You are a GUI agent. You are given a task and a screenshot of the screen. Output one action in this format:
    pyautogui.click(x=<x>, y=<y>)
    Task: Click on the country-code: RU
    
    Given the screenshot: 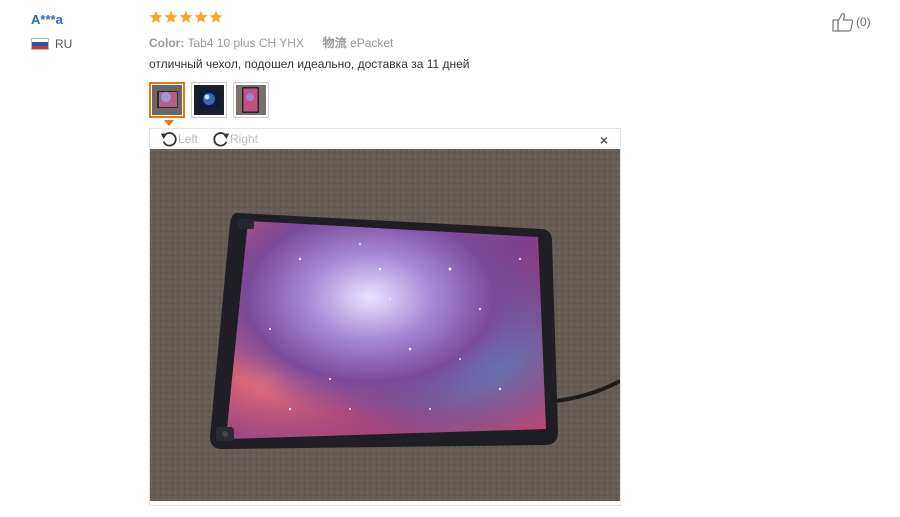 What is the action you would take?
    pyautogui.click(x=64, y=44)
    